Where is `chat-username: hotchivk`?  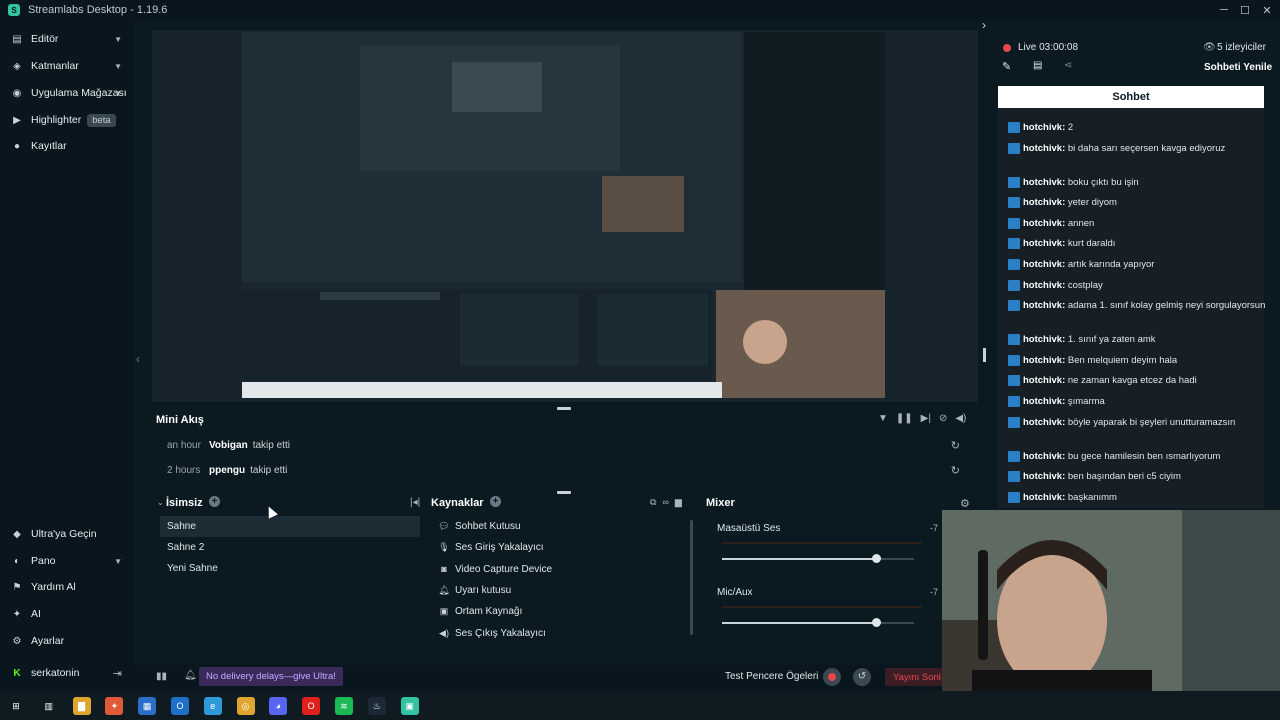 chat-username: hotchivk is located at coordinates (1043, 456).